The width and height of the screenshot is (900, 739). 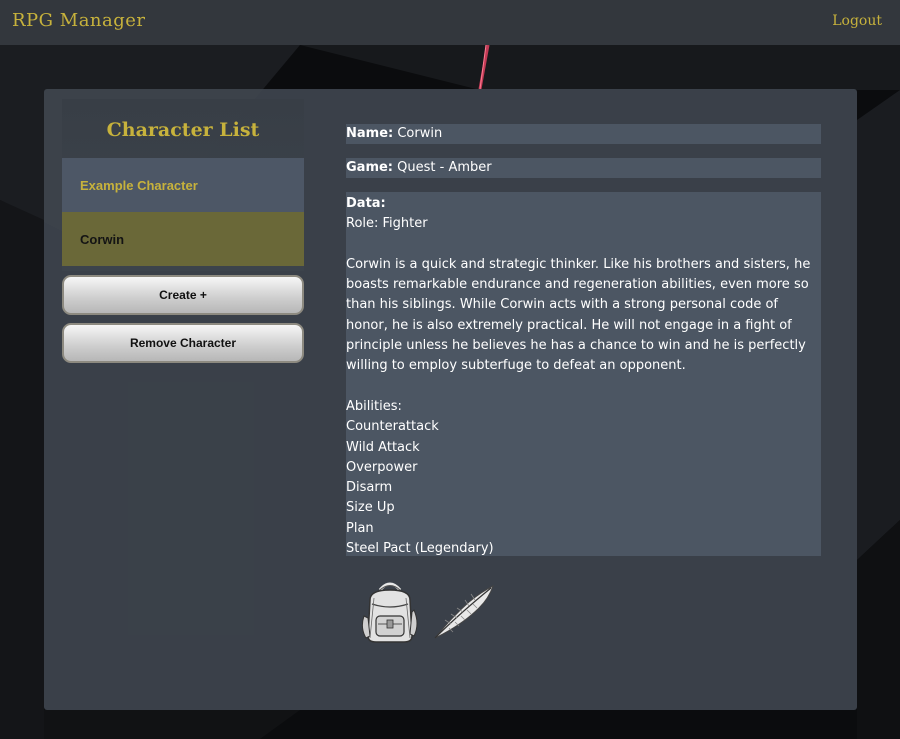 What do you see at coordinates (420, 549) in the screenshot?
I see `ability-item: Steel Pact (Legendary)` at bounding box center [420, 549].